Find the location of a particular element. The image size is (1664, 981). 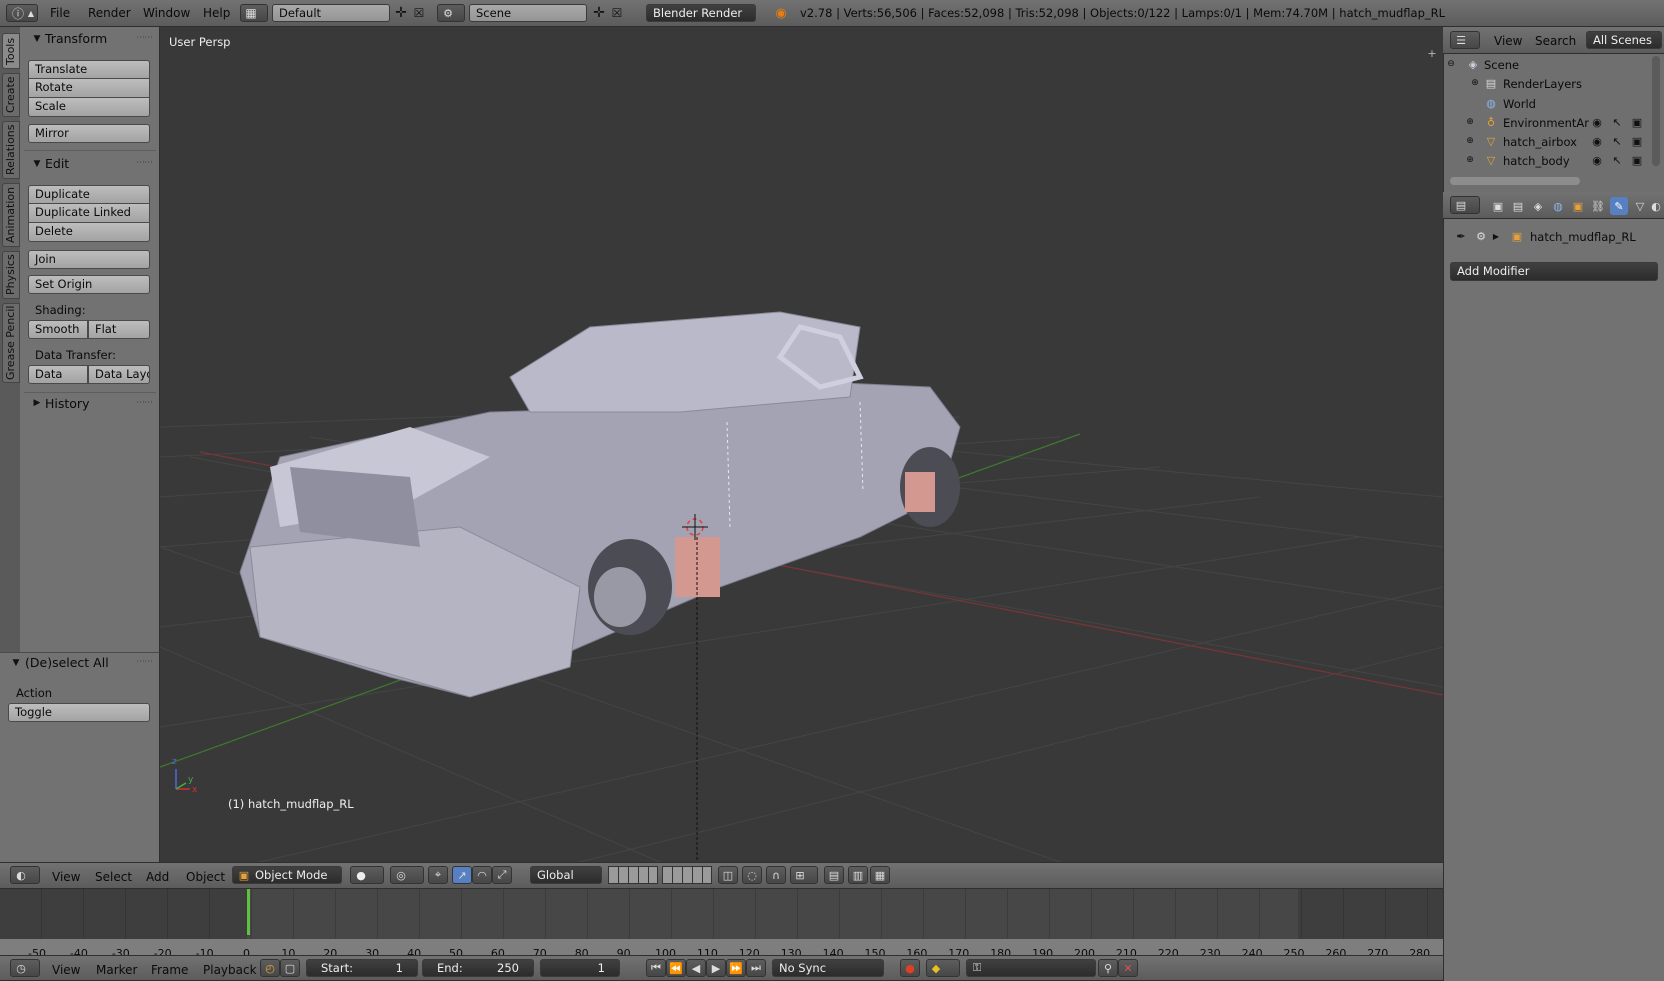

scene-field: Scene is located at coordinates (528, 13).